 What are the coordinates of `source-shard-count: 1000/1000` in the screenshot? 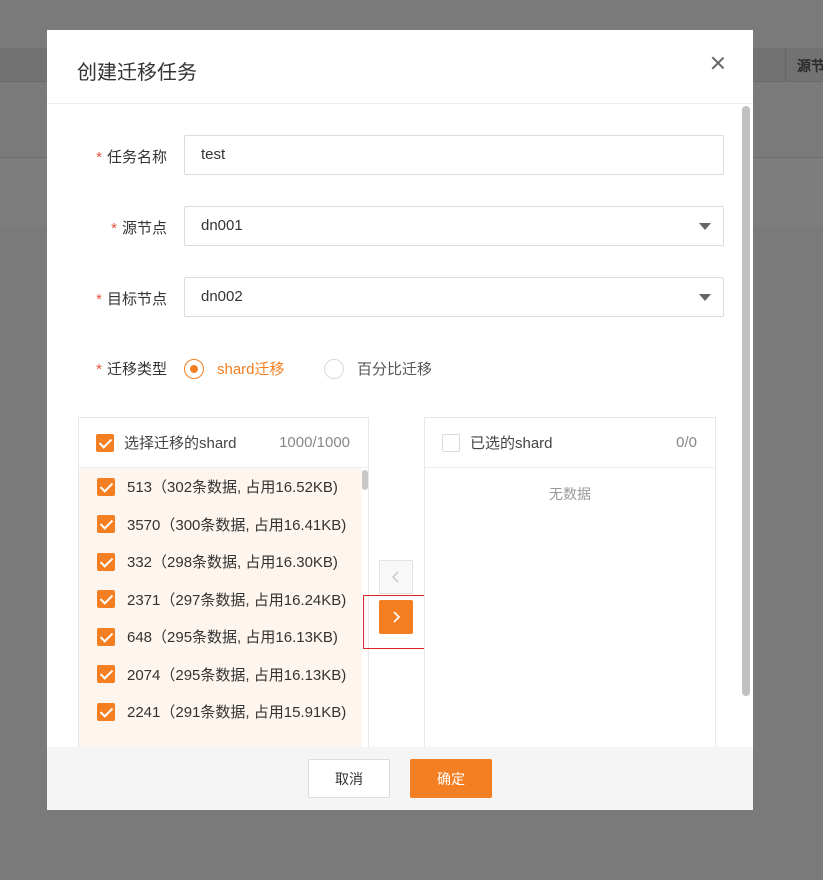 It's located at (314, 442).